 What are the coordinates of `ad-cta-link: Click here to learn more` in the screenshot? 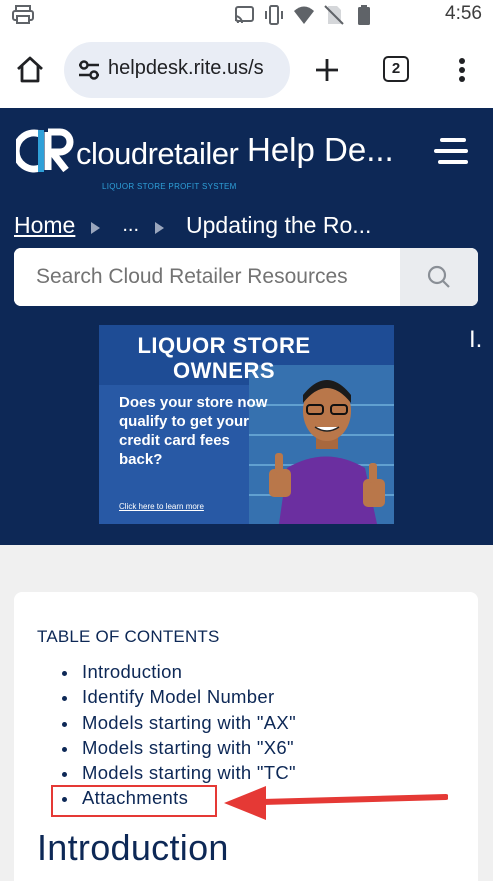 It's located at (161, 506).